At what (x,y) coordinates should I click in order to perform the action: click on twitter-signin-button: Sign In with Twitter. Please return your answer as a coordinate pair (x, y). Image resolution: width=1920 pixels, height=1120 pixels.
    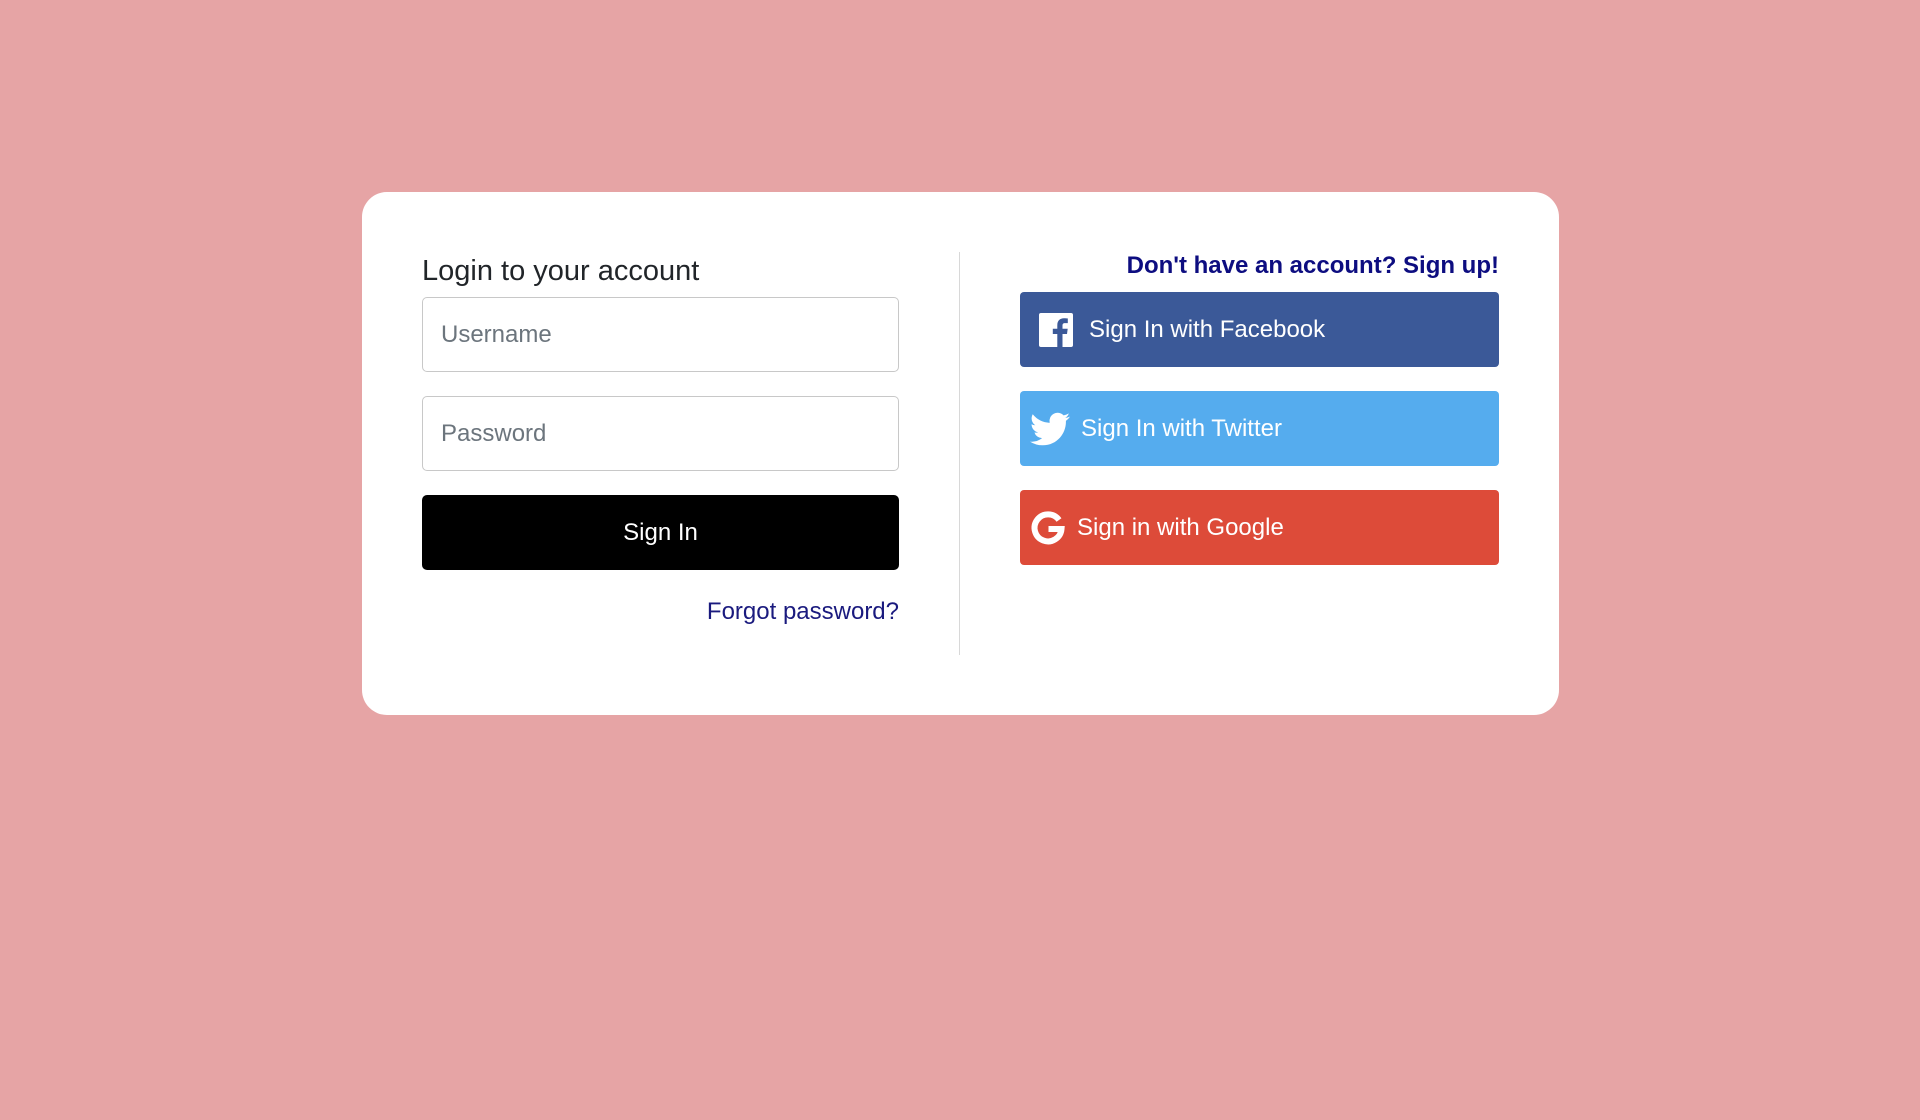
    Looking at the image, I should click on (1259, 428).